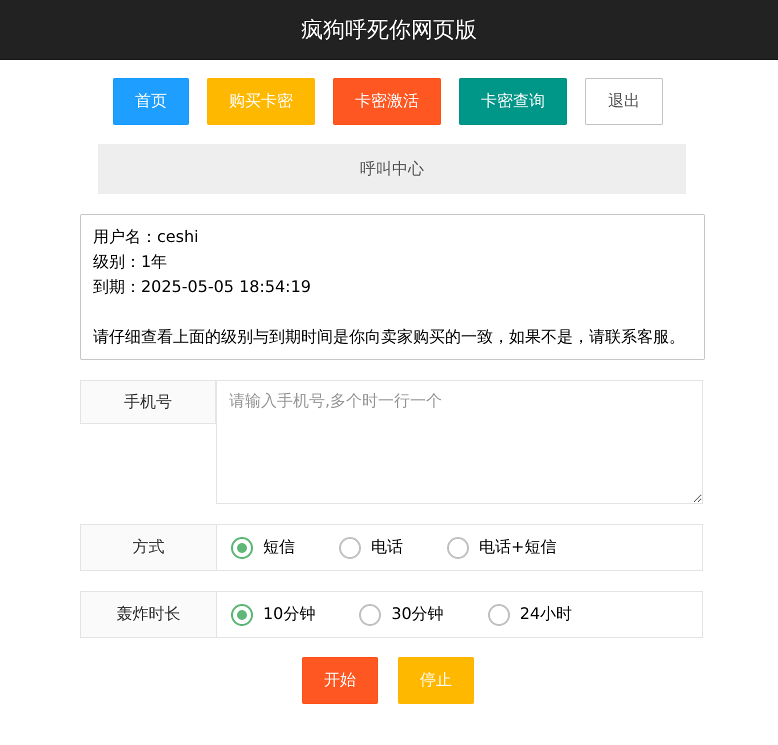  I want to click on nav-button: 卡密查询, so click(513, 101).